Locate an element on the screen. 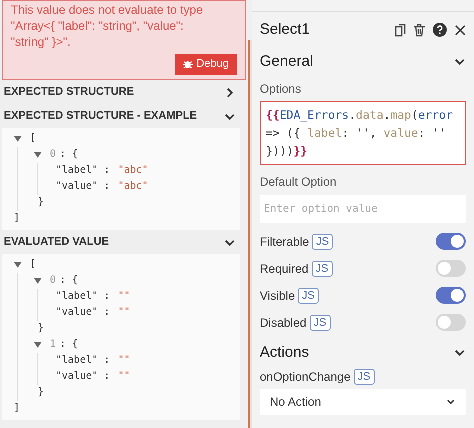  debug-button: Debug is located at coordinates (205, 64).